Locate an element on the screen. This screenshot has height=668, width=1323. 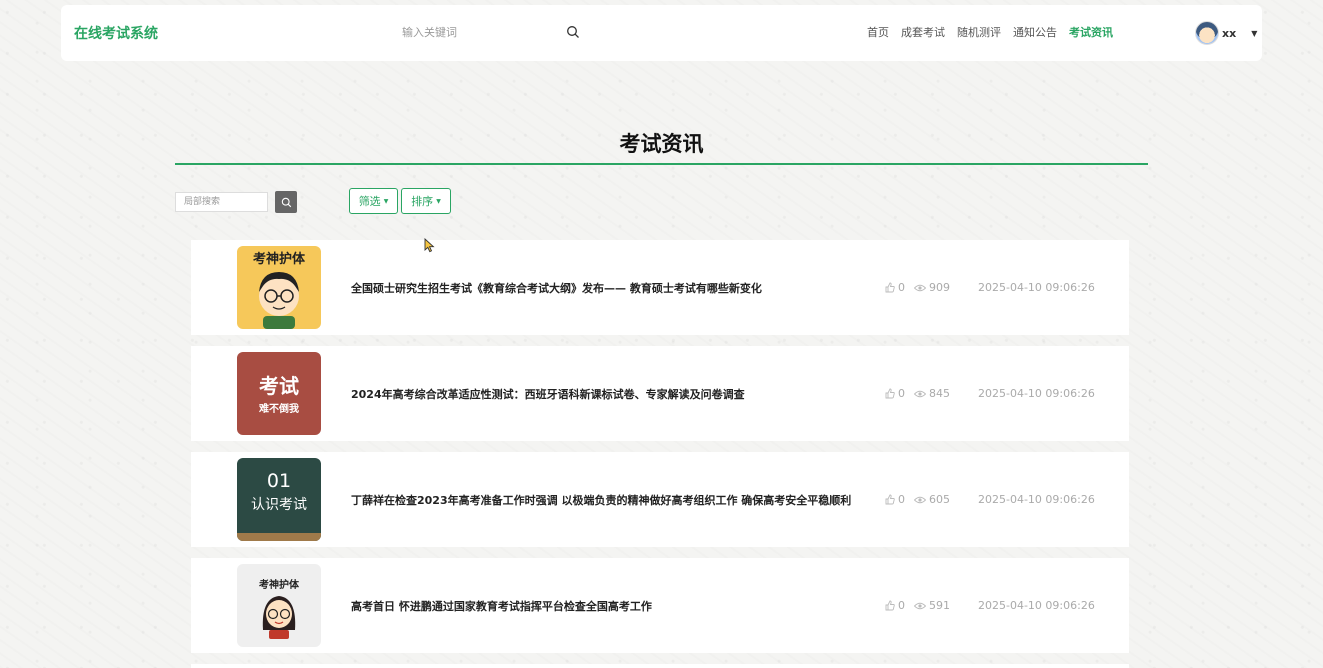
main-nav: 首页 成套考试 随机测评 通知公告 考试资讯 is located at coordinates (990, 32).